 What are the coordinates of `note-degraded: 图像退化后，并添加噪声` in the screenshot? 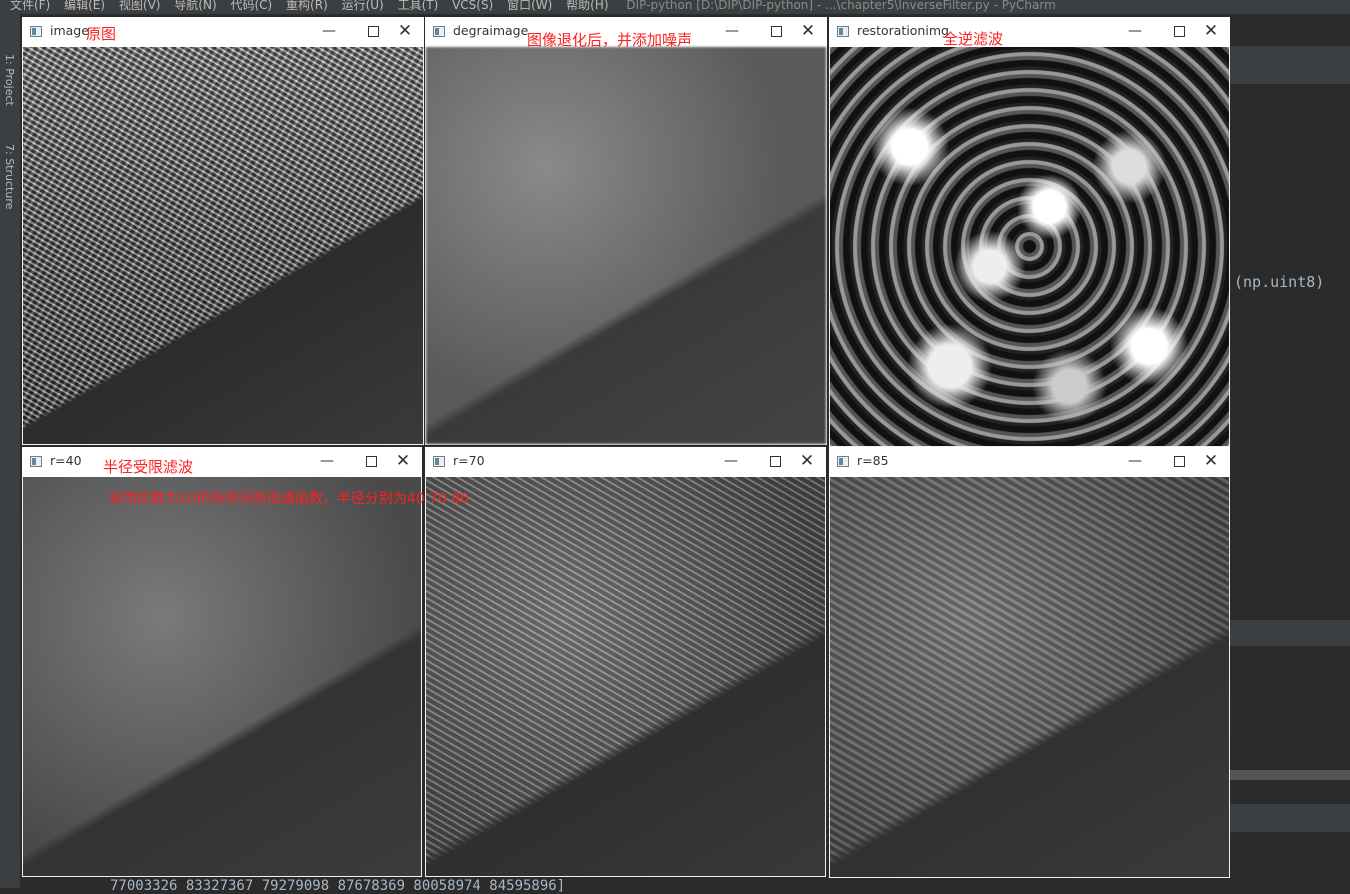 It's located at (610, 40).